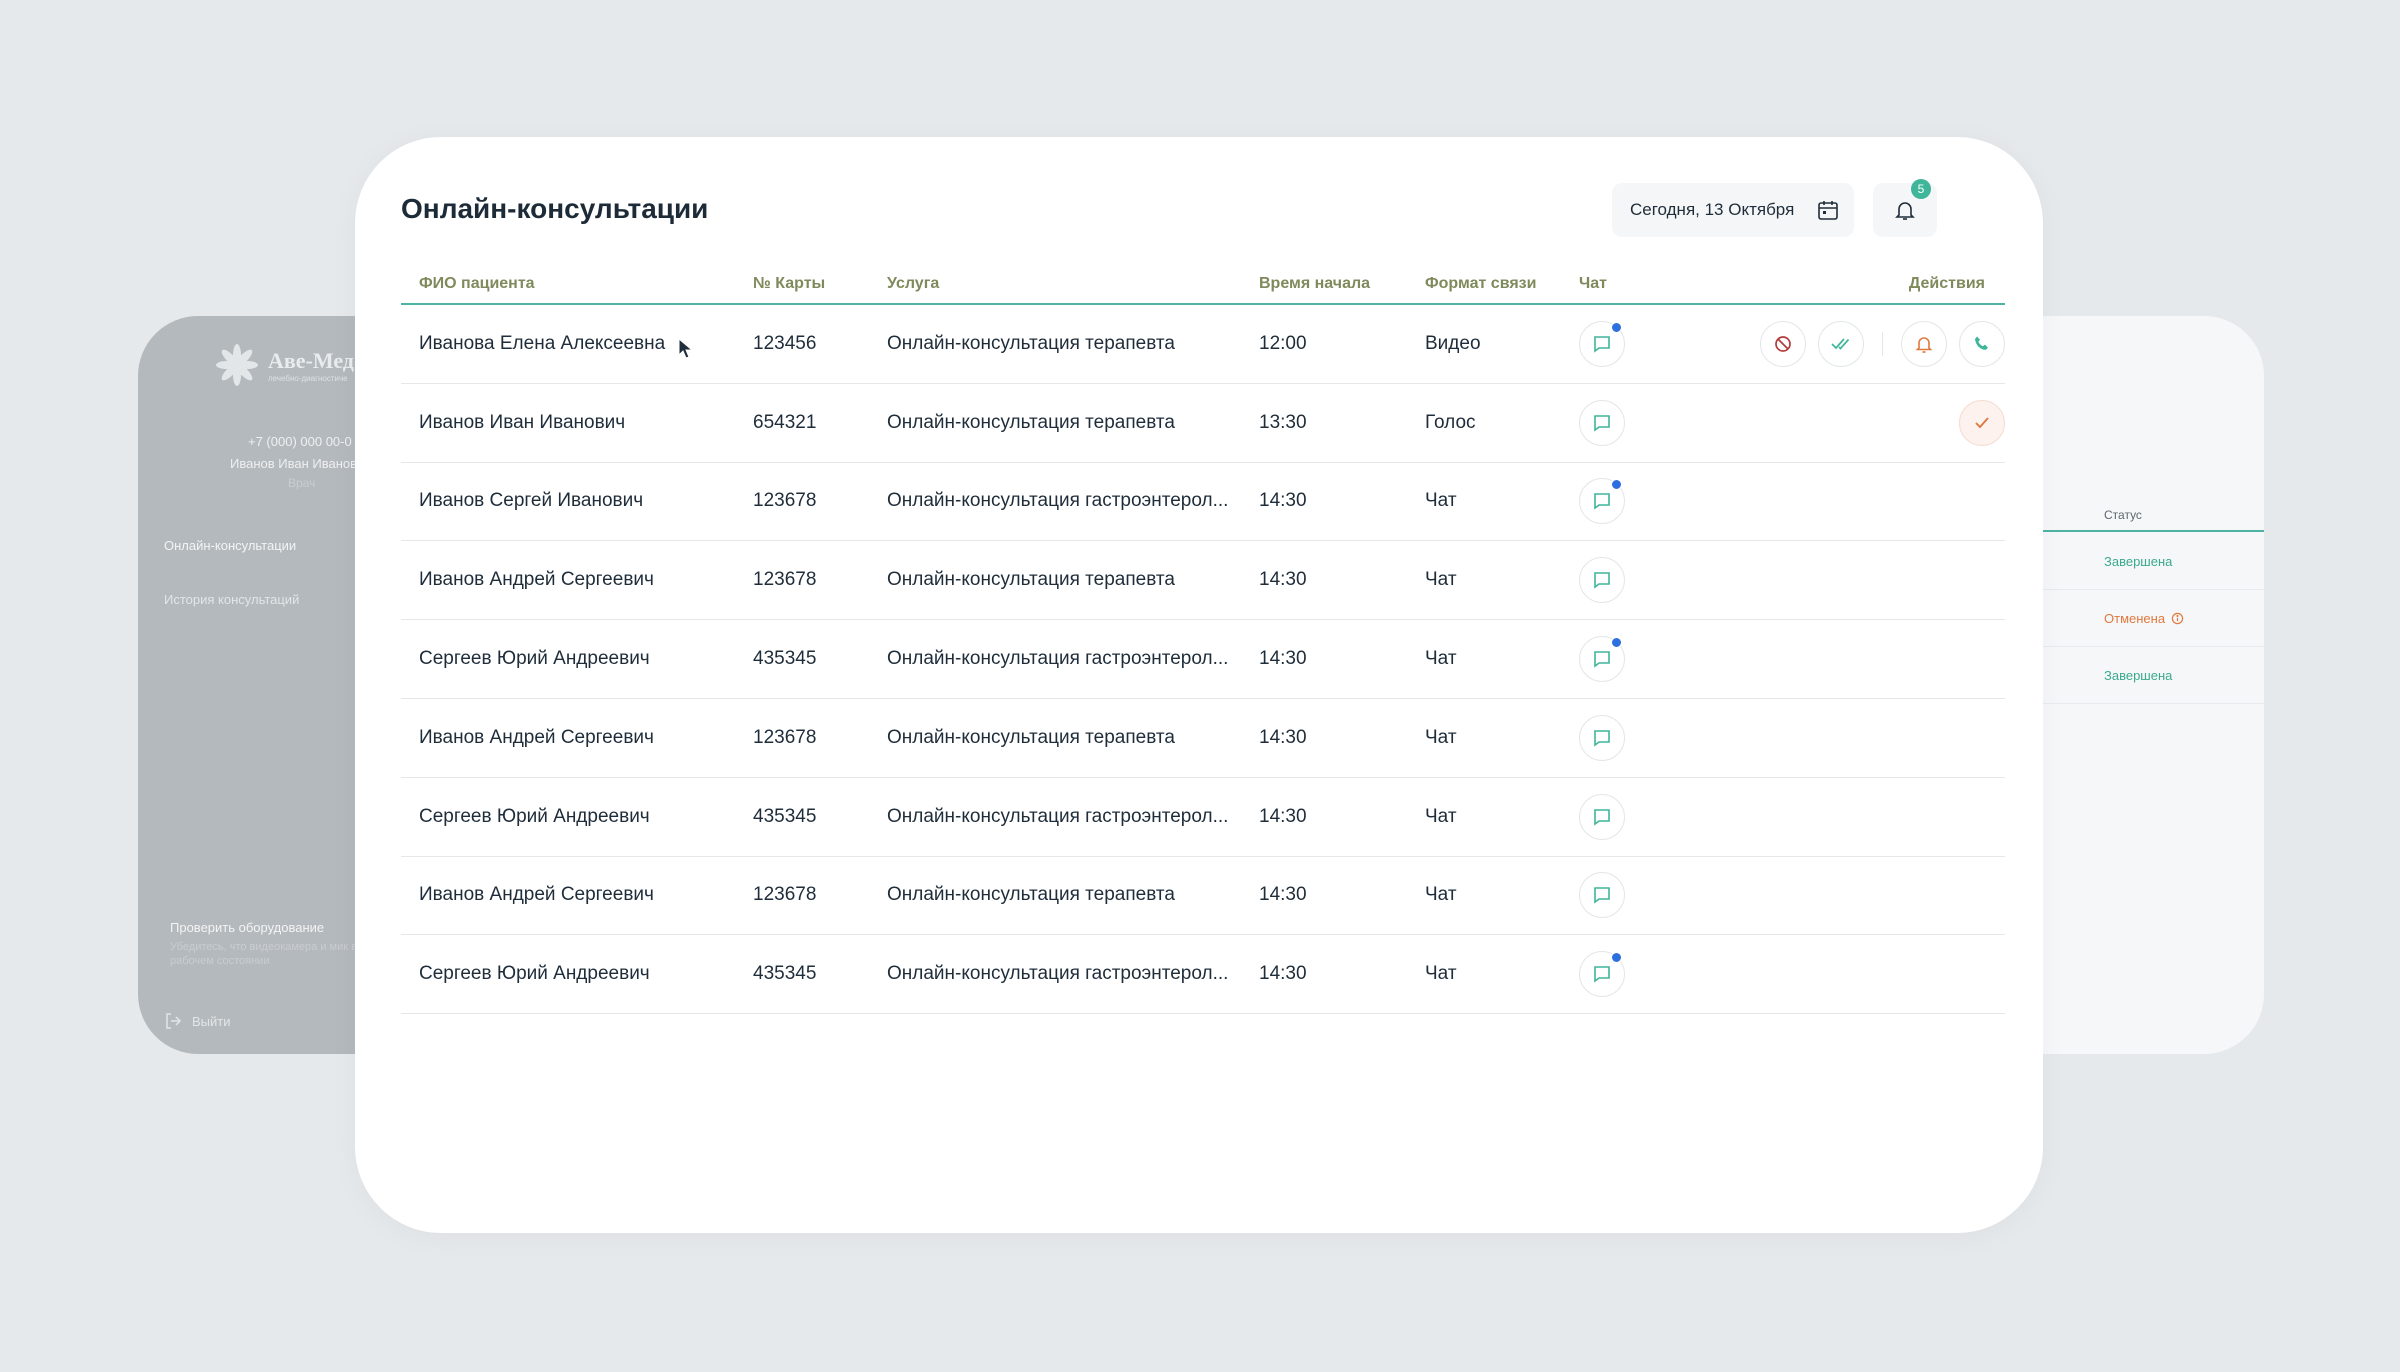 The height and width of the screenshot is (1372, 2400). Describe the element at coordinates (1480, 284) in the screenshot. I see `column-header-format: Формат связи` at that location.